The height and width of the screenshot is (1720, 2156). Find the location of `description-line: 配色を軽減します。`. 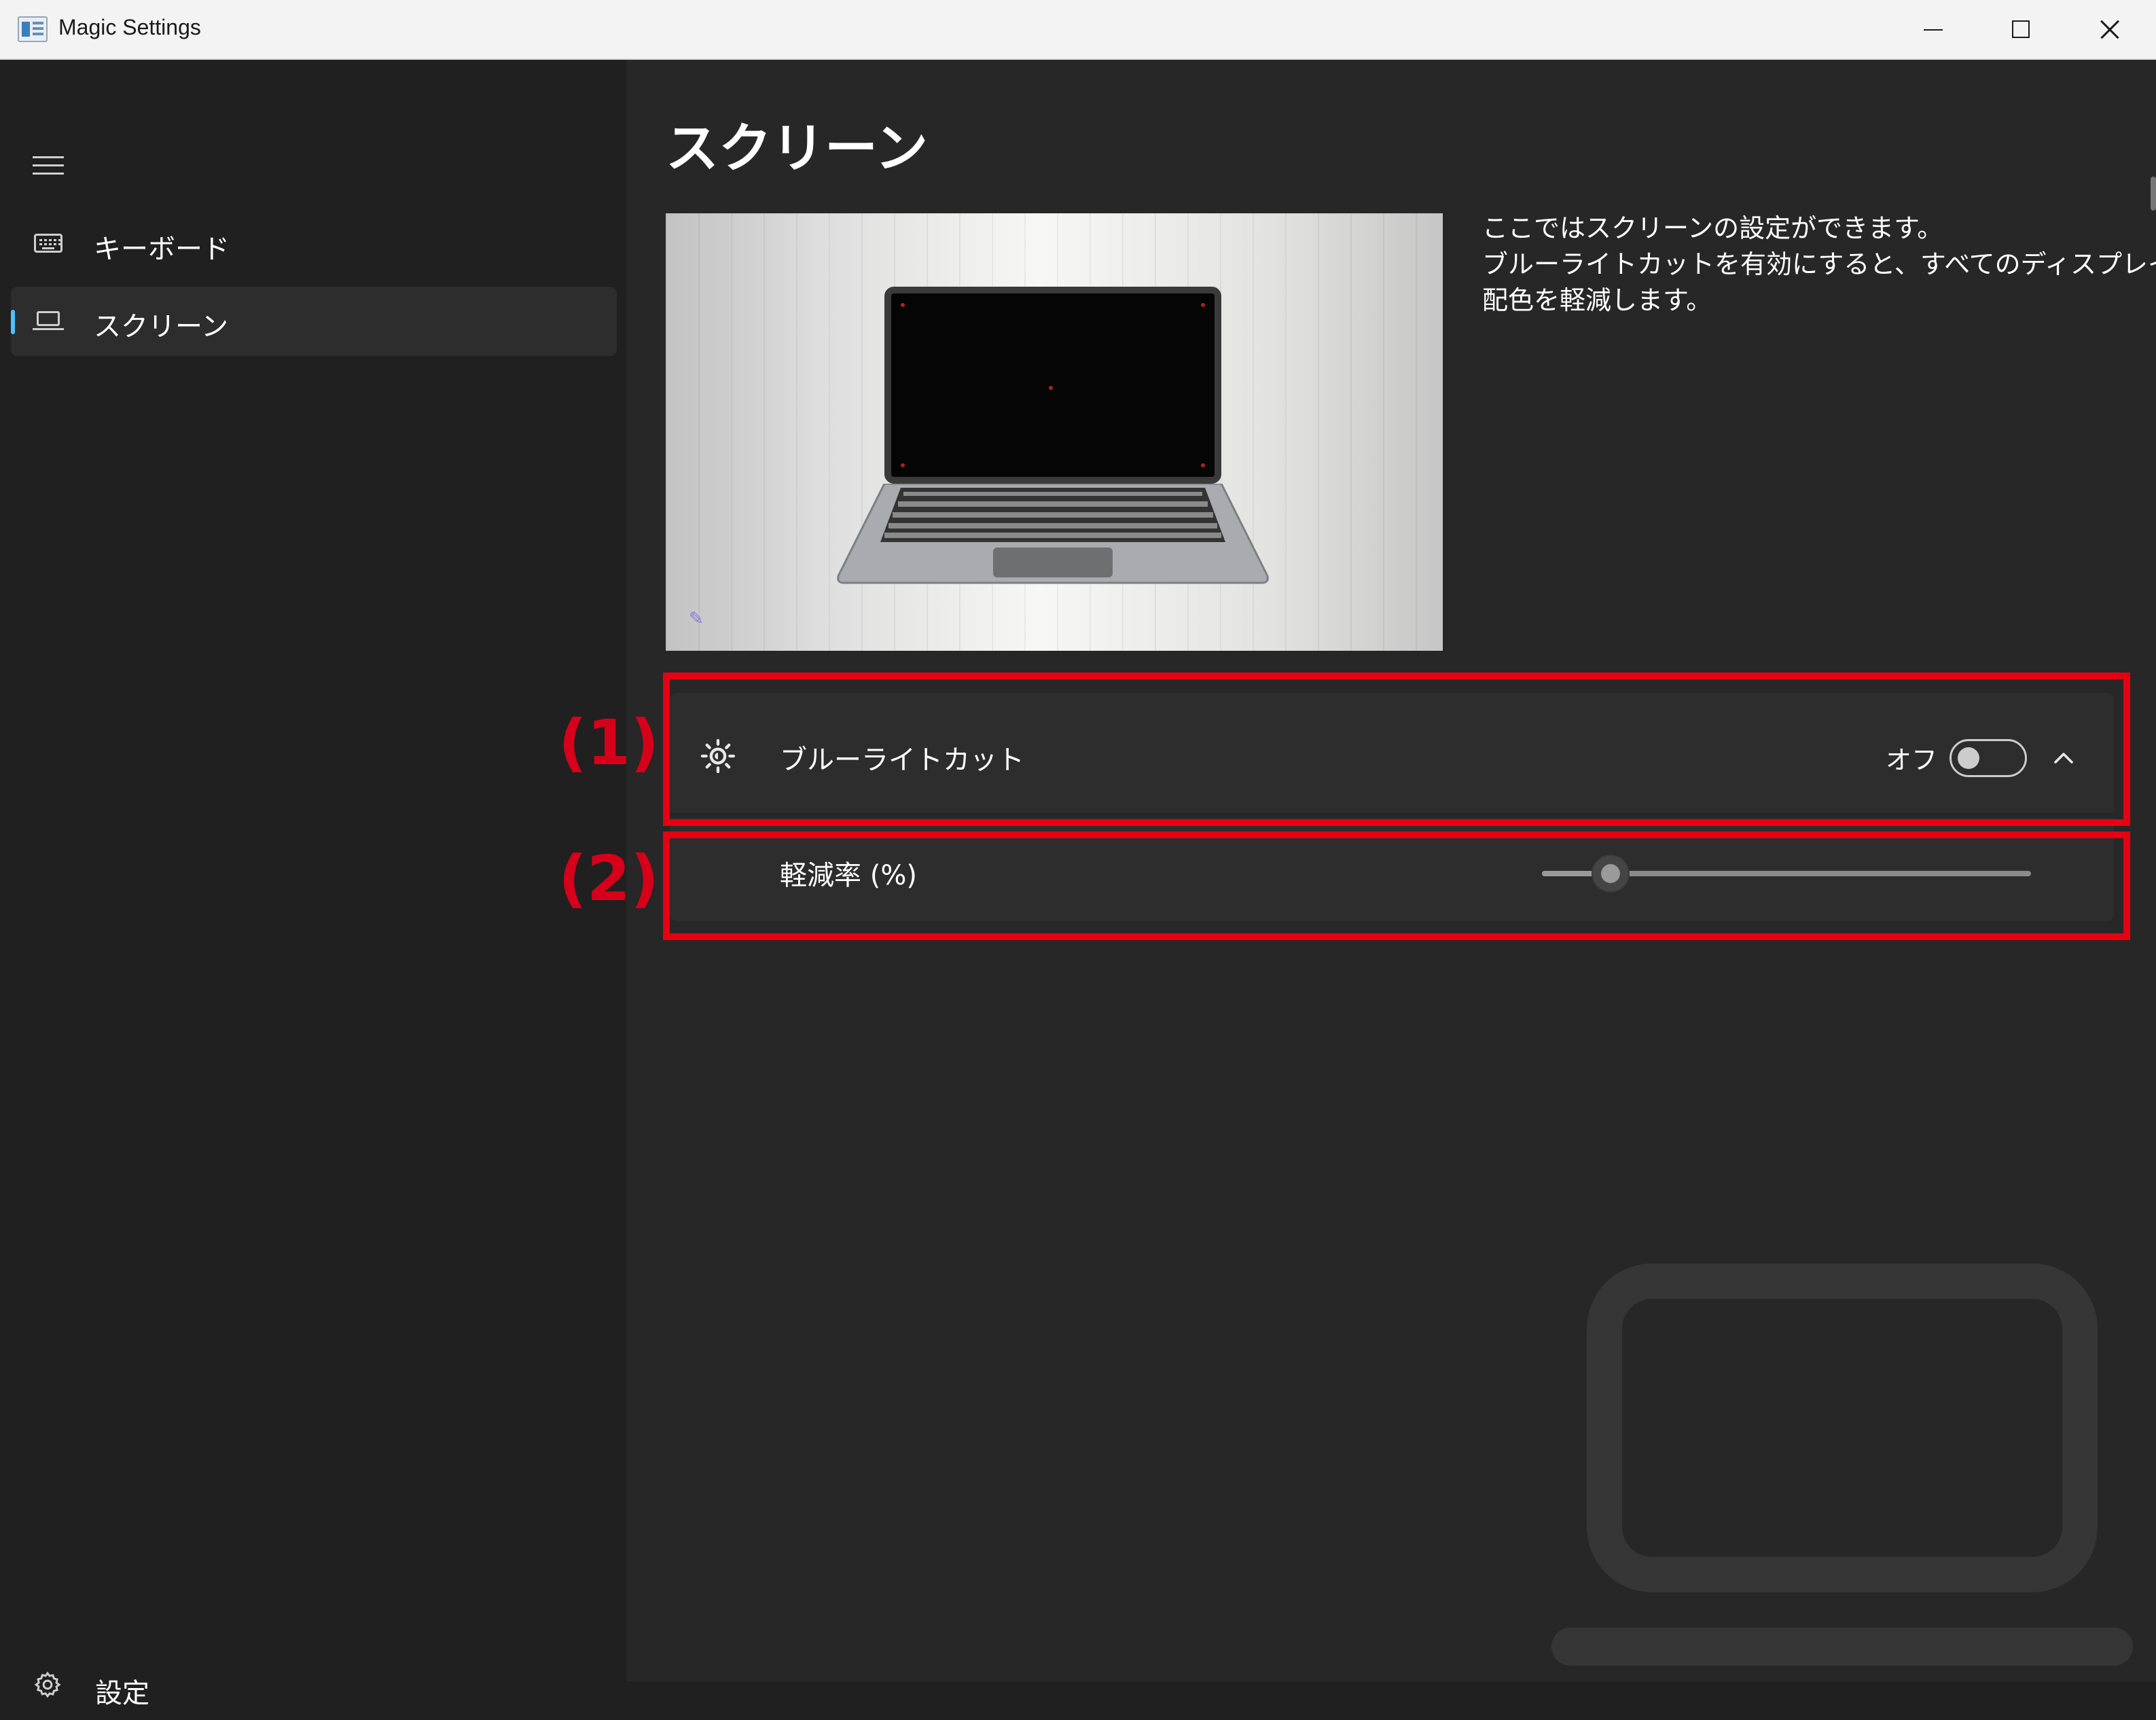

description-line: 配色を軽減します。 is located at coordinates (1597, 300).